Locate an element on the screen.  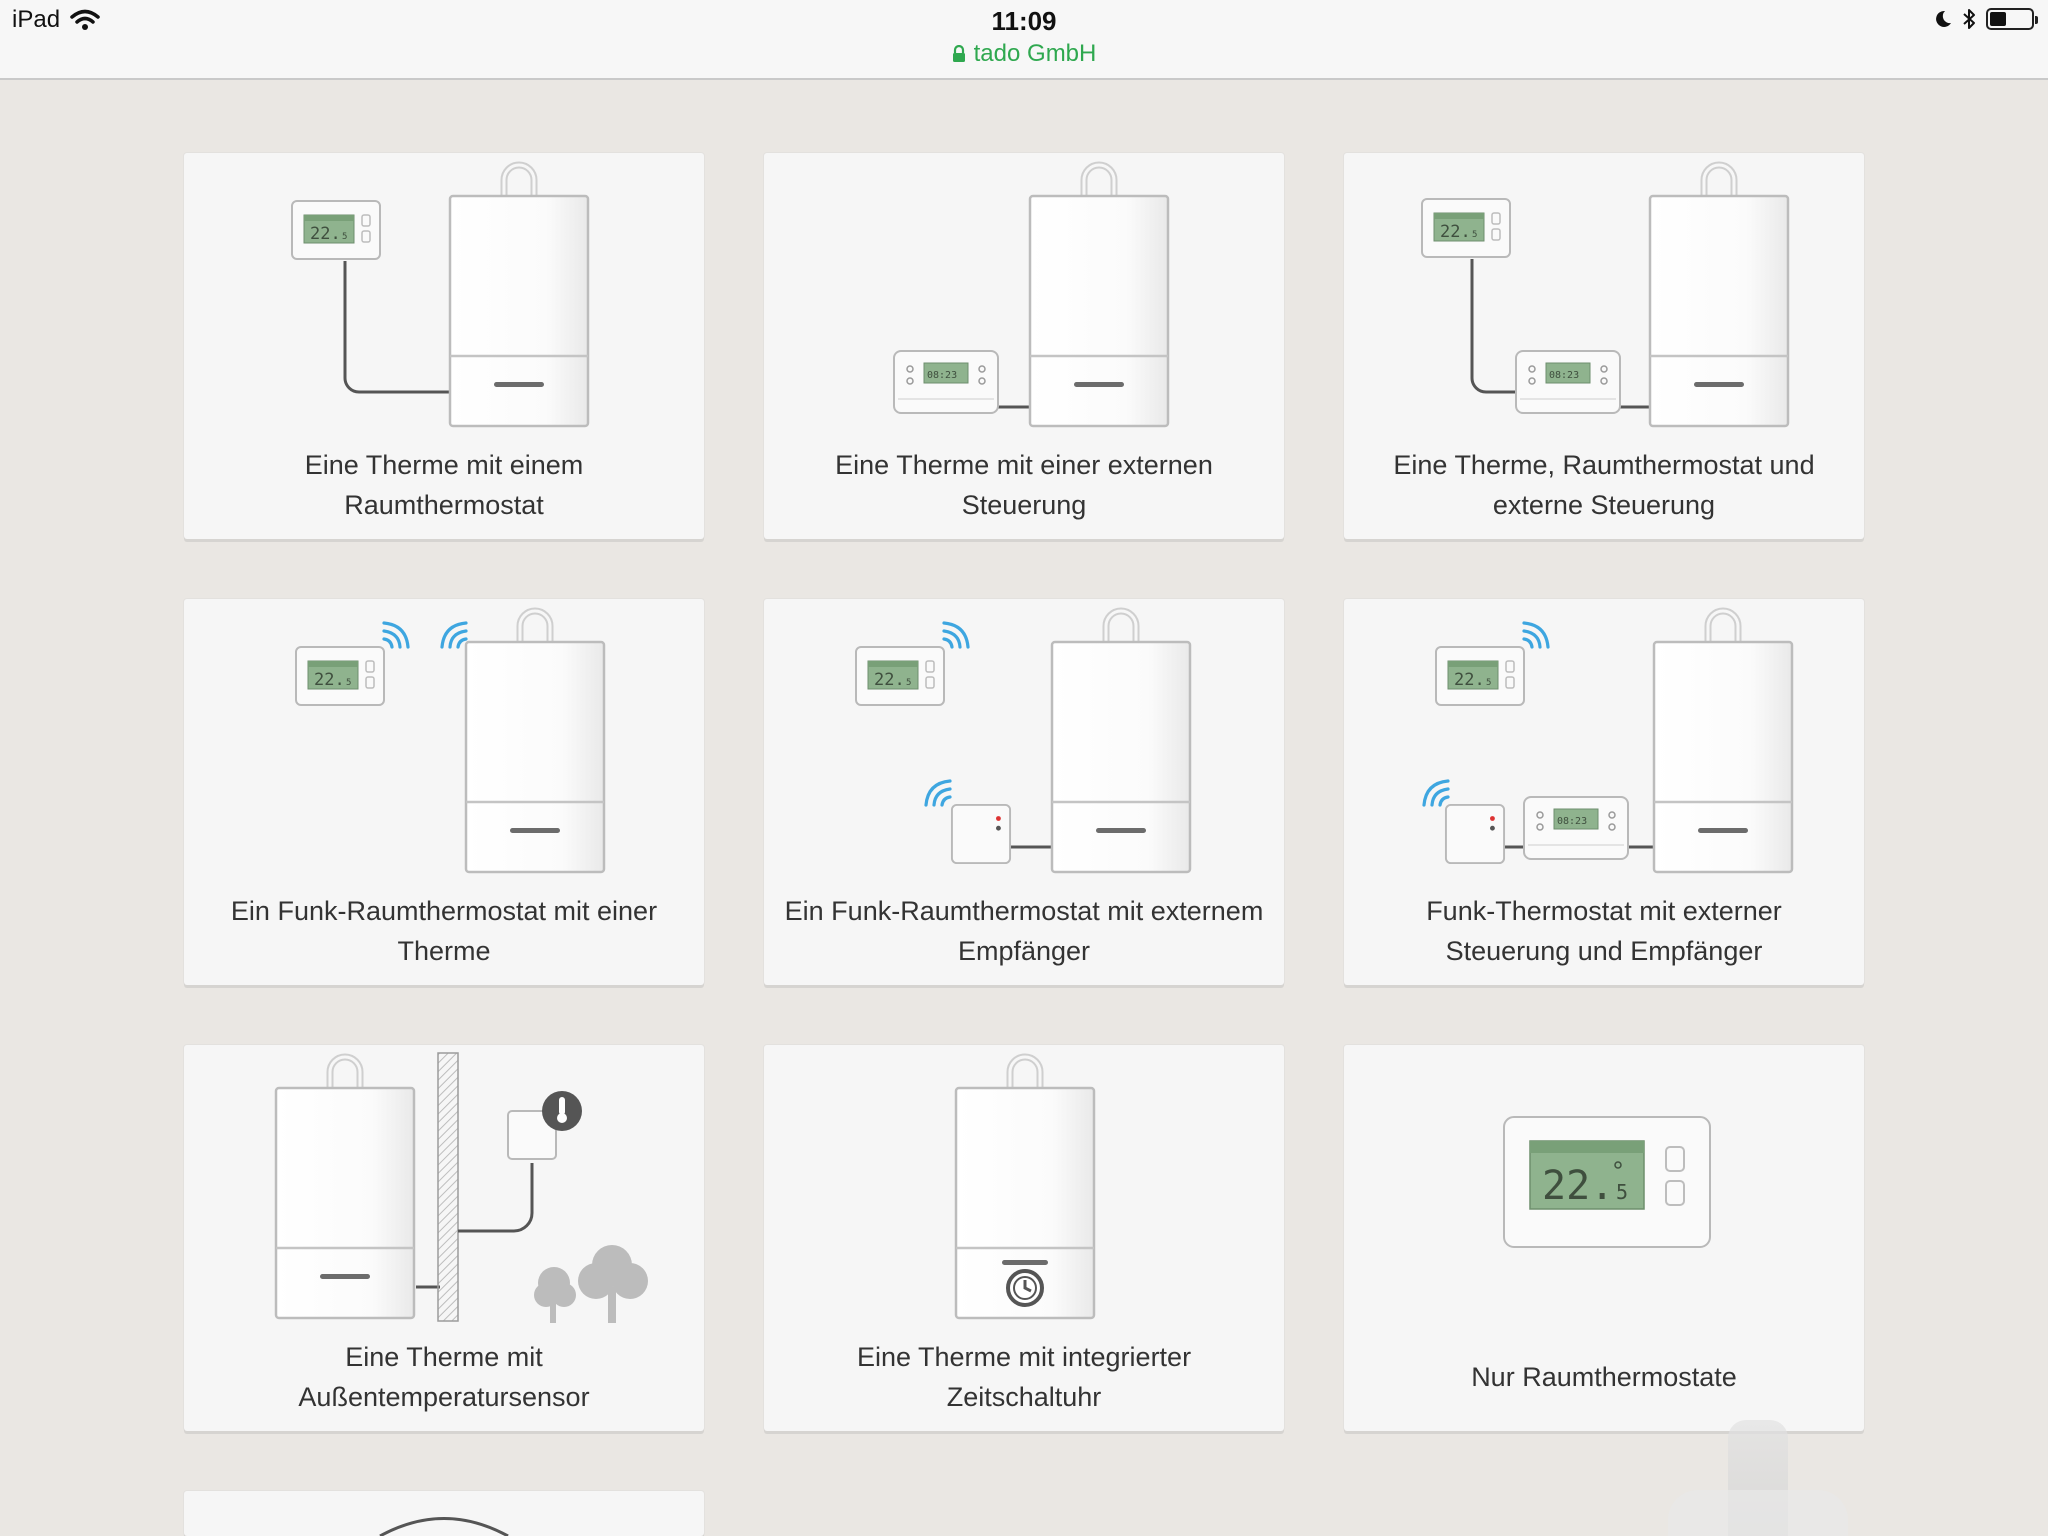
svg-text: 22. is located at coordinates (1578, 1186).